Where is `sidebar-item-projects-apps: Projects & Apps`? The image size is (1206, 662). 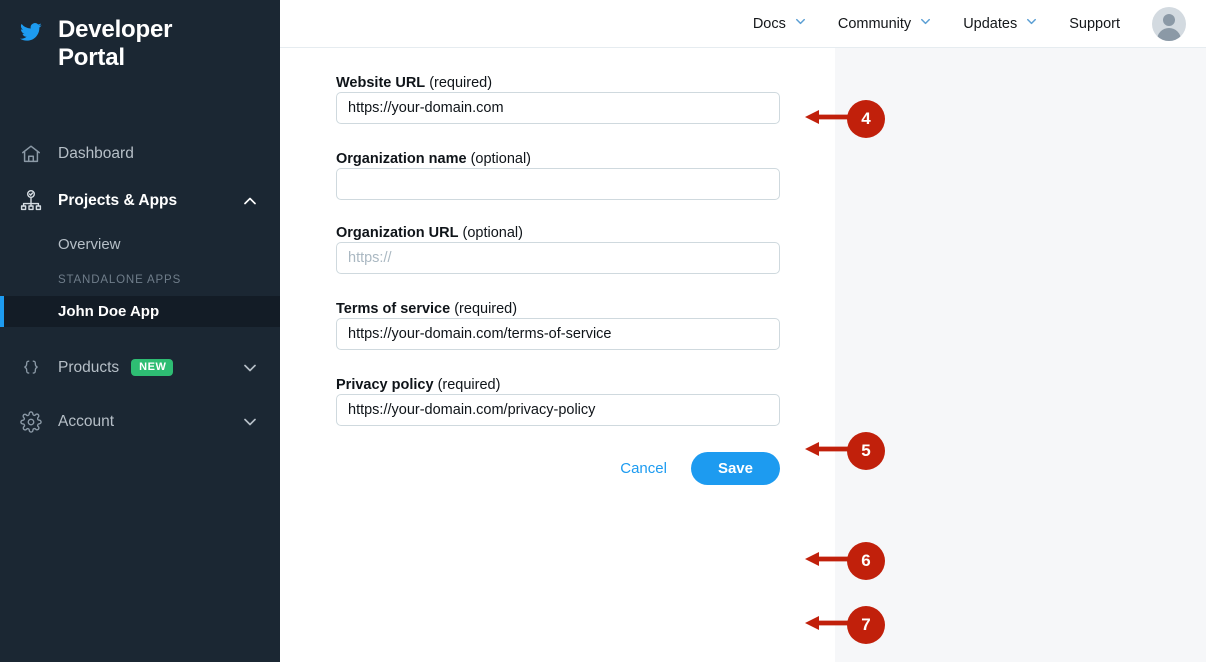
sidebar-item-projects-apps: Projects & Apps is located at coordinates (140, 200).